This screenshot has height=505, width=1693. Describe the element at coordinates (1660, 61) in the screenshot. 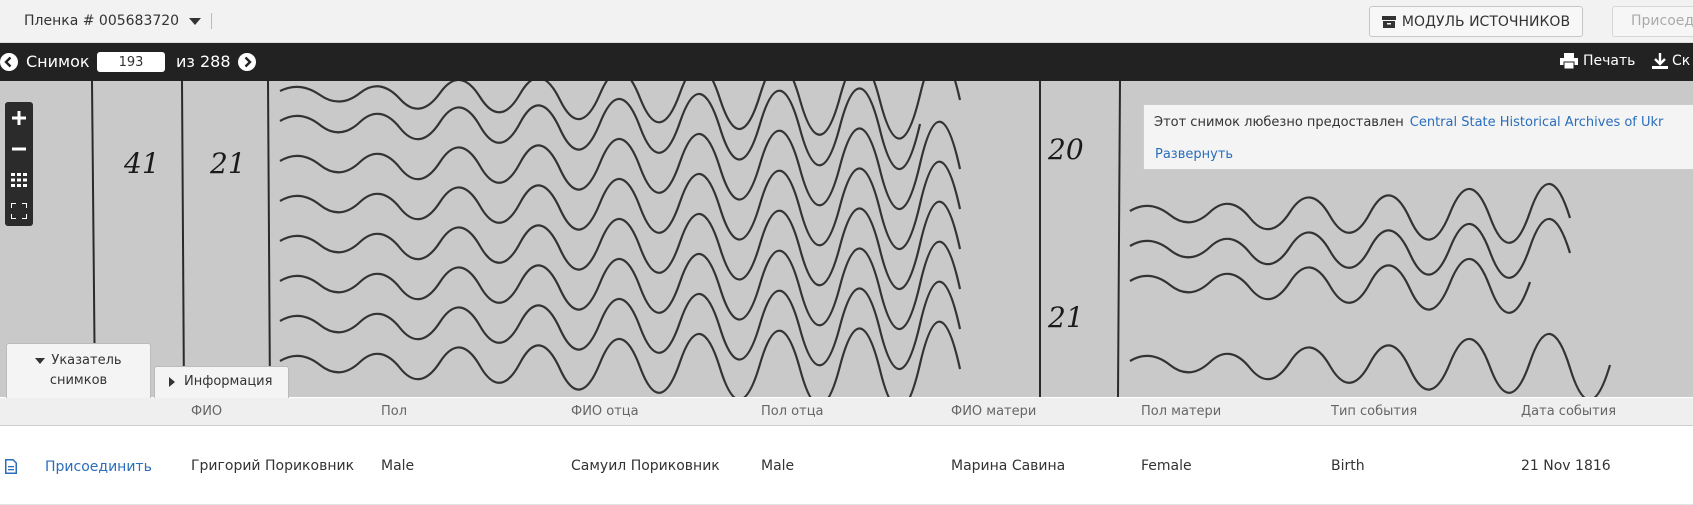

I see `download-icon` at that location.